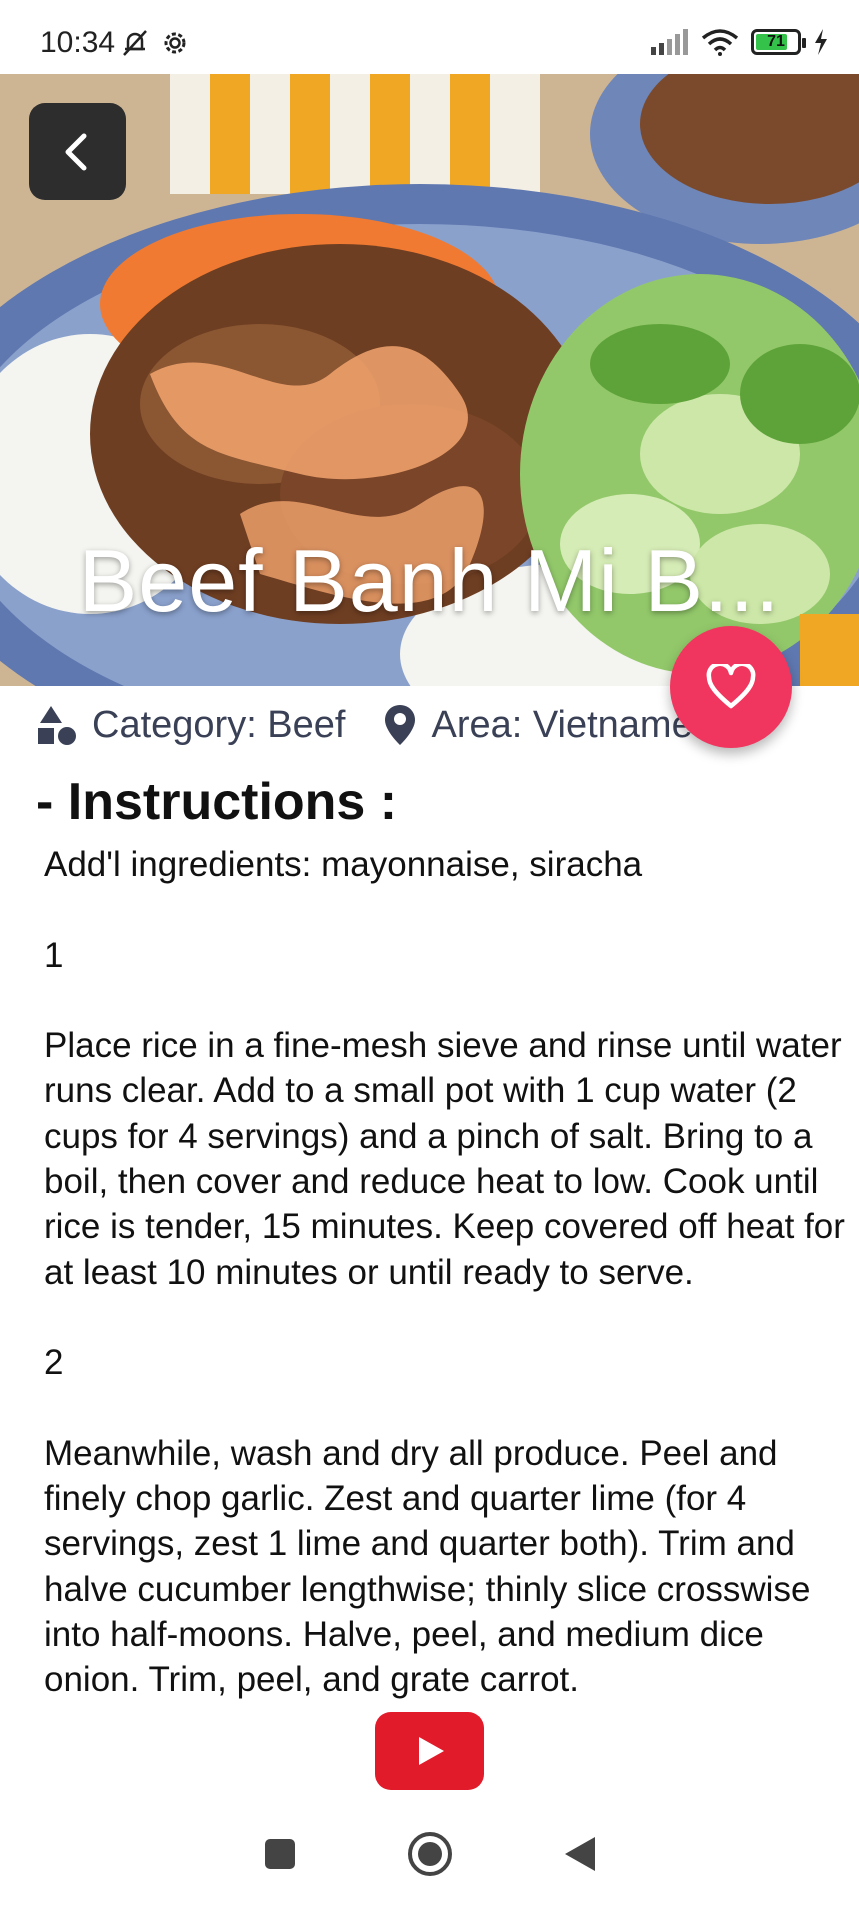 The image size is (859, 1908). What do you see at coordinates (135, 43) in the screenshot?
I see `bell-off-icon` at bounding box center [135, 43].